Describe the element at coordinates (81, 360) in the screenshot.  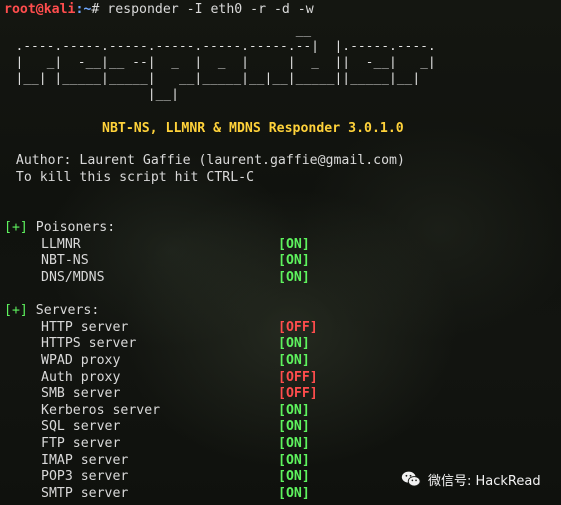
I see `item-name: WPAD proxy` at that location.